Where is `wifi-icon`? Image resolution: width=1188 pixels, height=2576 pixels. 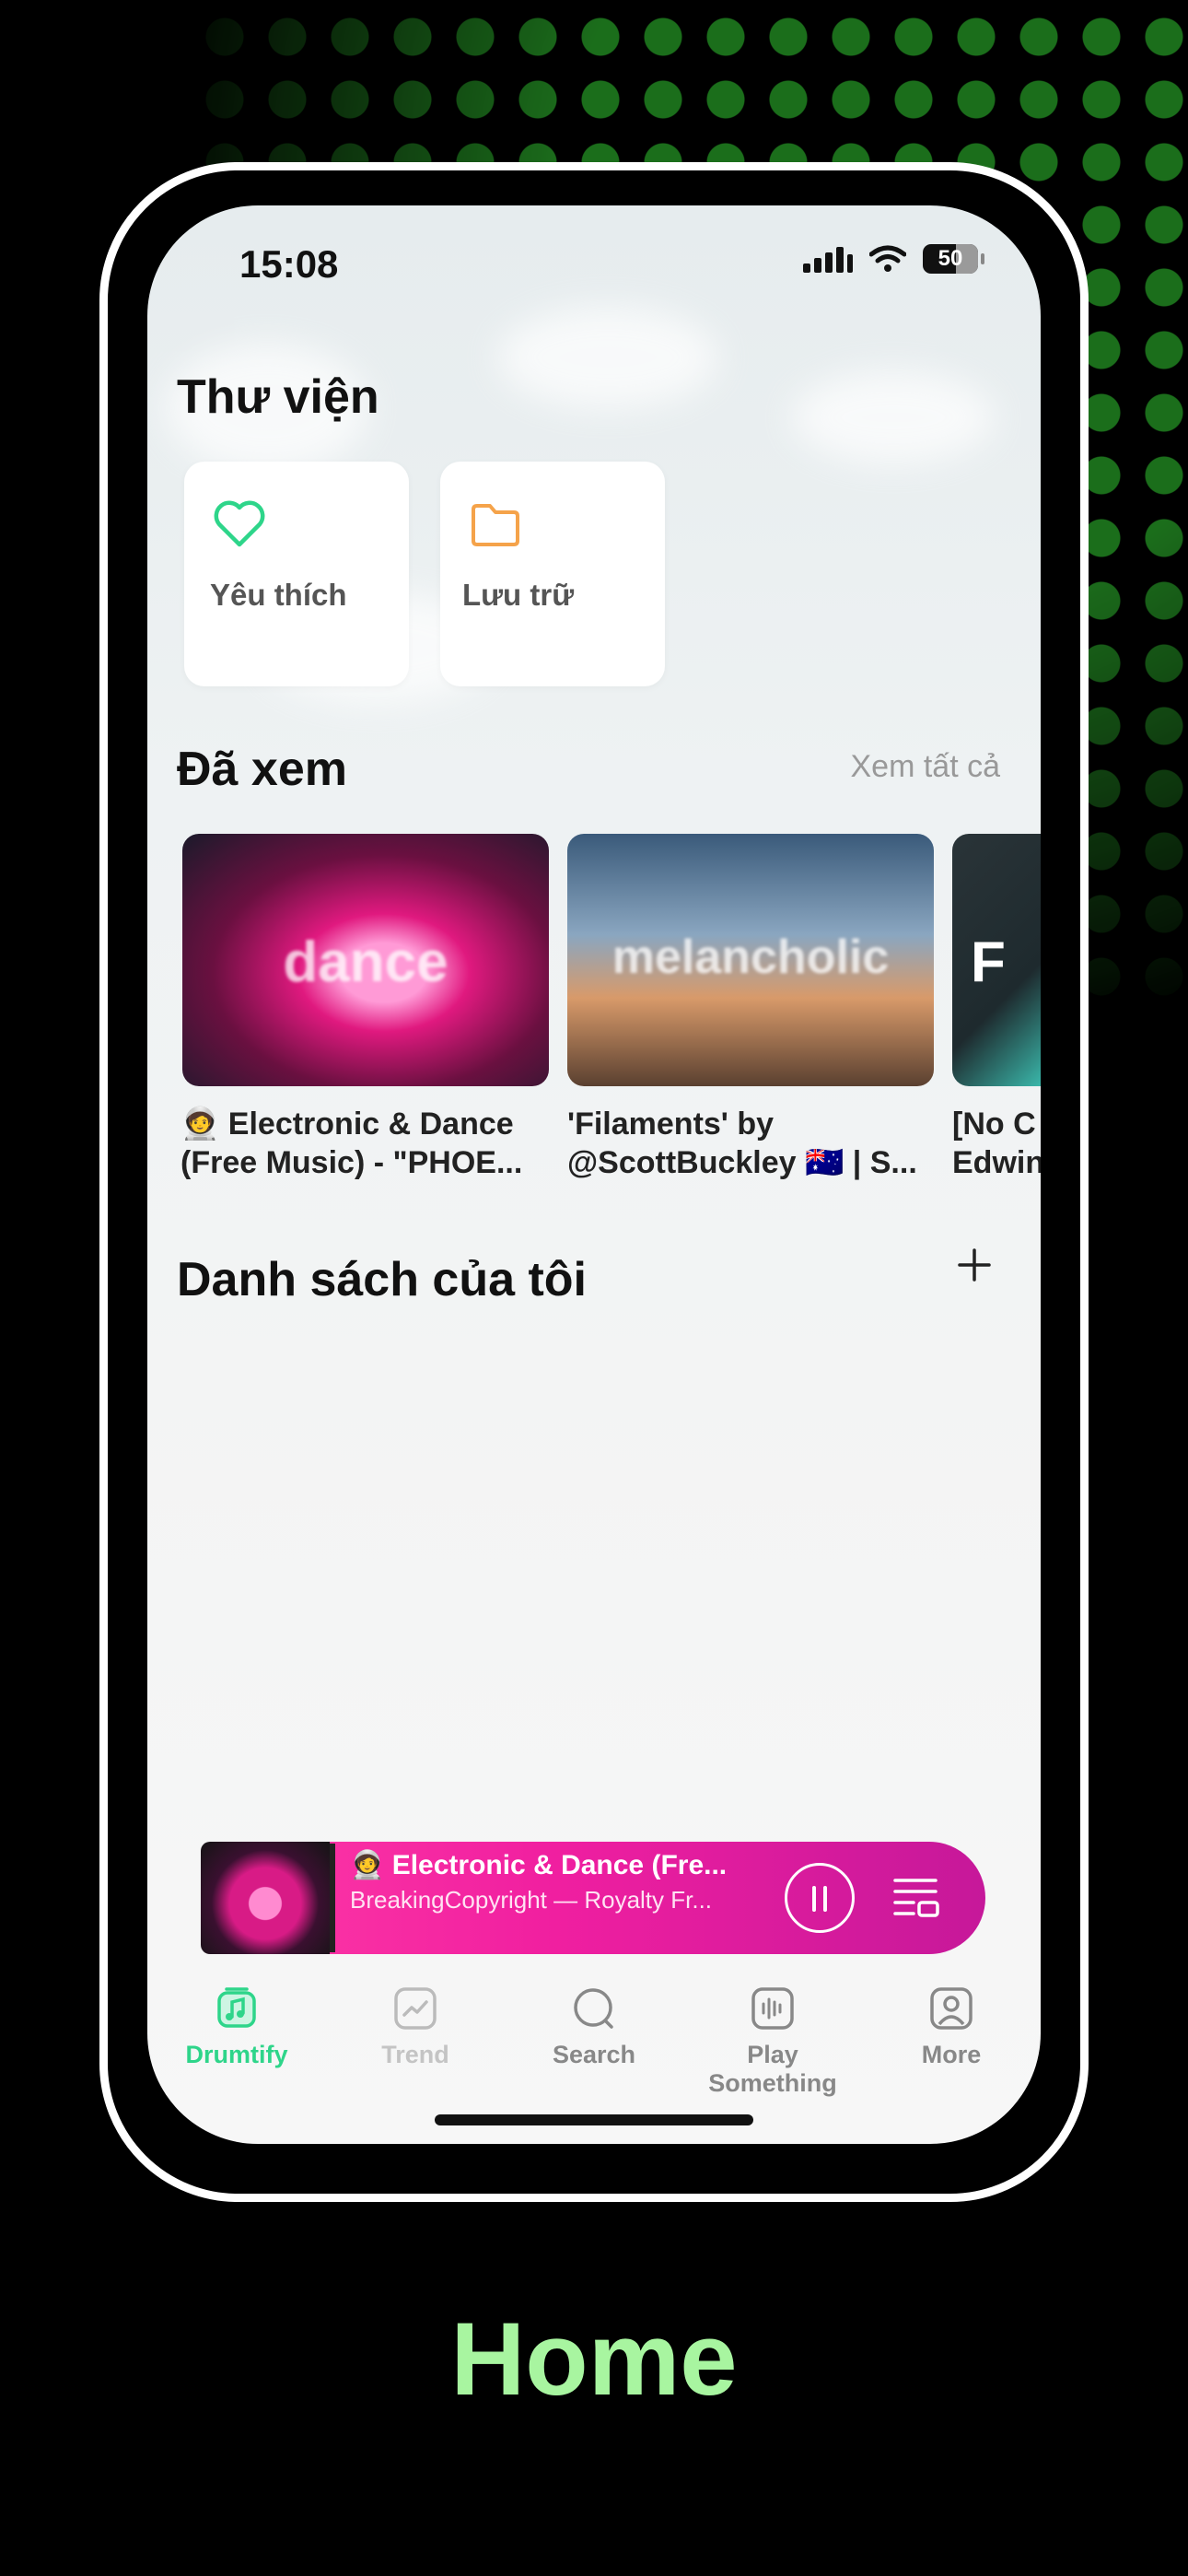
wifi-icon is located at coordinates (887, 258).